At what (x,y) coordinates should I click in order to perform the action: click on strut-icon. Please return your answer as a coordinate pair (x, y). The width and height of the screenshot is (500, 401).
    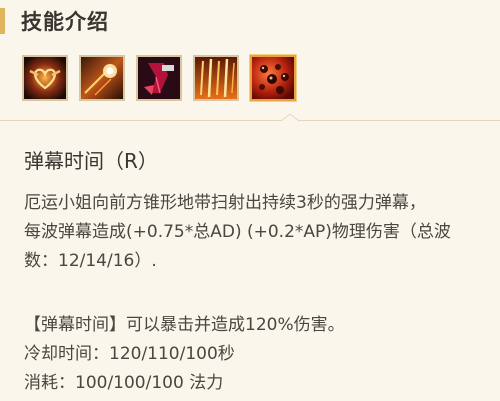
    Looking at the image, I should click on (159, 78).